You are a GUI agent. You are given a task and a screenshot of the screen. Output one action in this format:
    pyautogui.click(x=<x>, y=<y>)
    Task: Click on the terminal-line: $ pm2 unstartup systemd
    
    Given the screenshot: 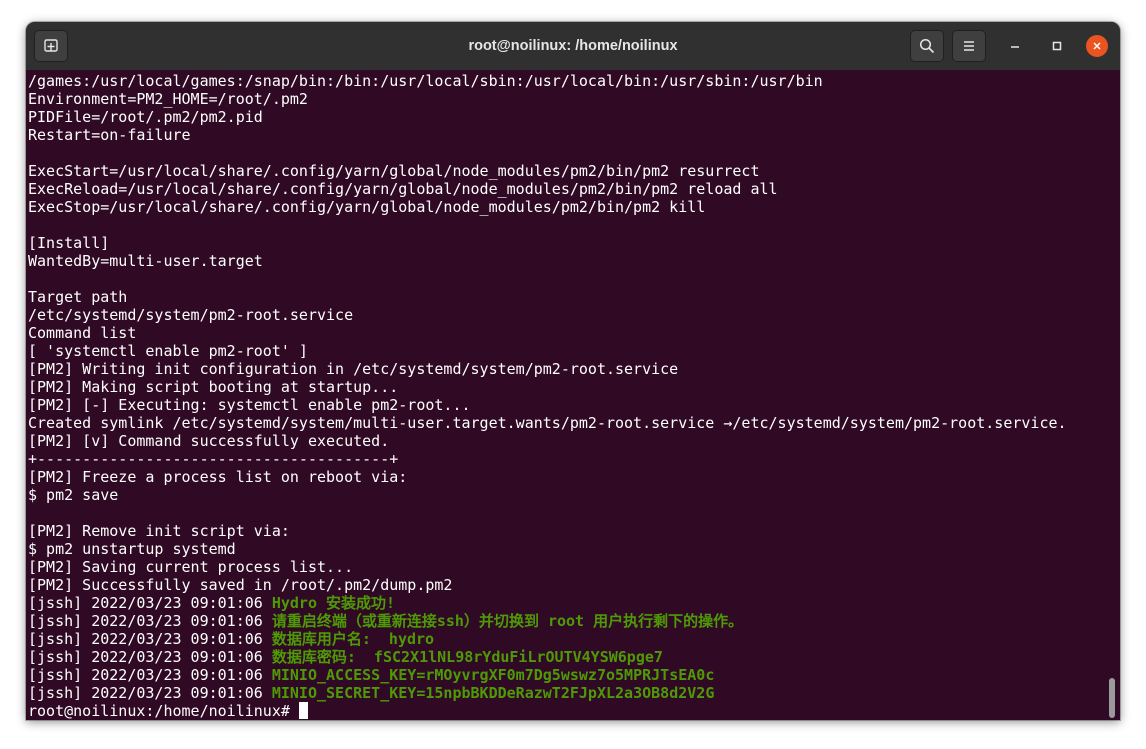 What is the action you would take?
    pyautogui.click(x=547, y=549)
    